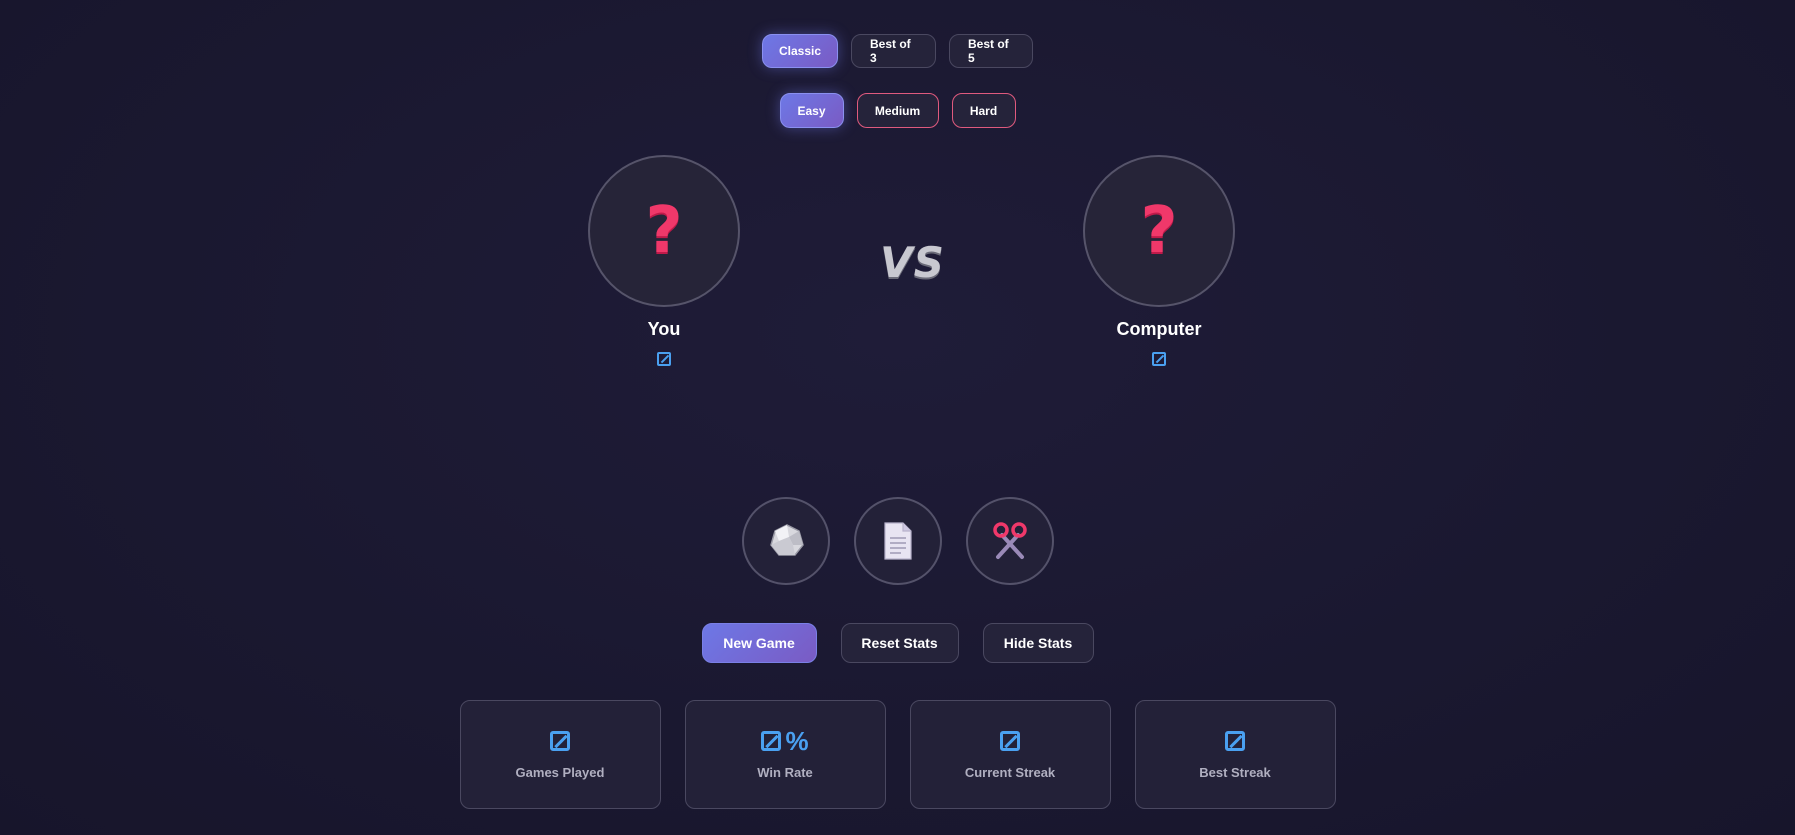  I want to click on stat-current-streak: Current Streak, so click(1010, 754).